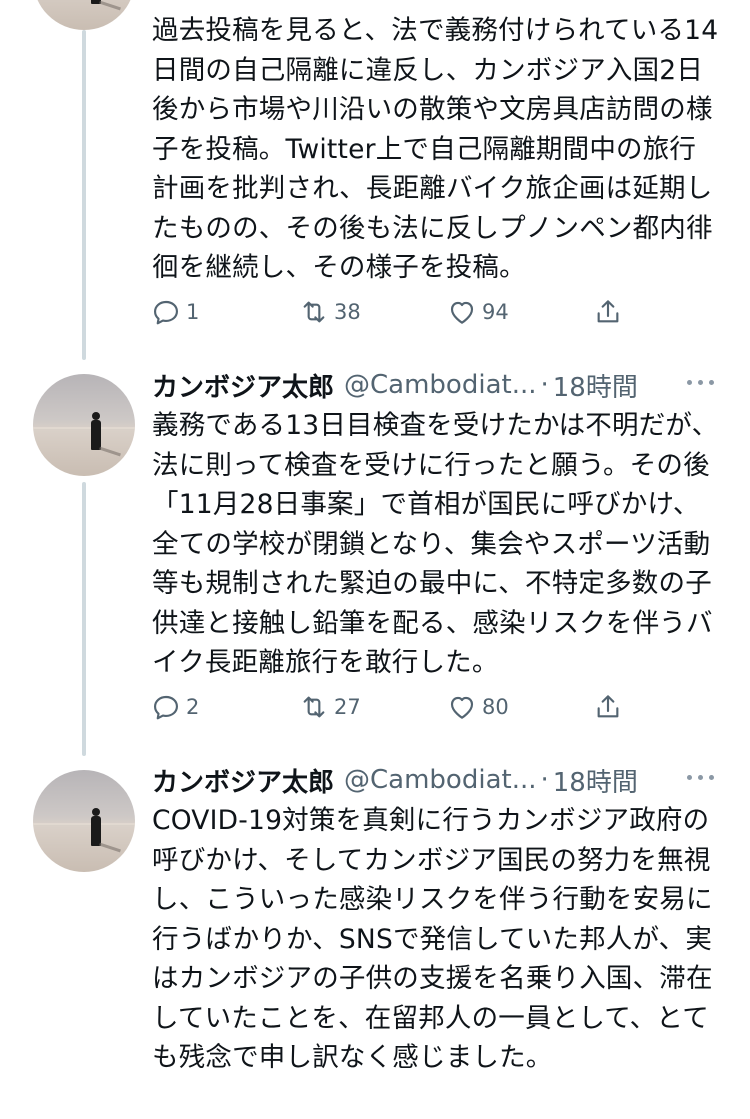 Image resolution: width=750 pixels, height=1119 pixels. What do you see at coordinates (477, 312) in the screenshot?
I see `like-button: 94` at bounding box center [477, 312].